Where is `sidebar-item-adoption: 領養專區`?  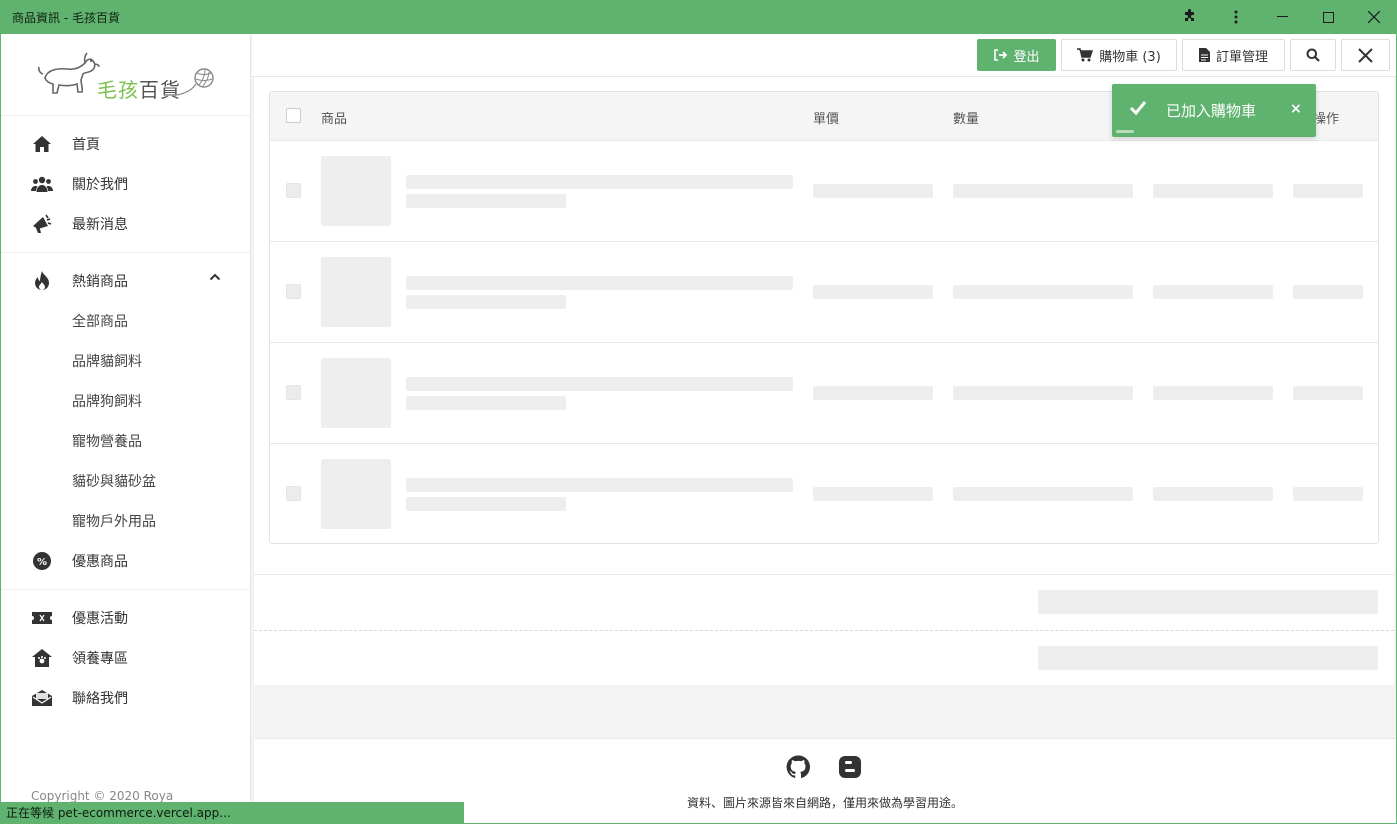 sidebar-item-adoption: 領養專區 is located at coordinates (125, 658).